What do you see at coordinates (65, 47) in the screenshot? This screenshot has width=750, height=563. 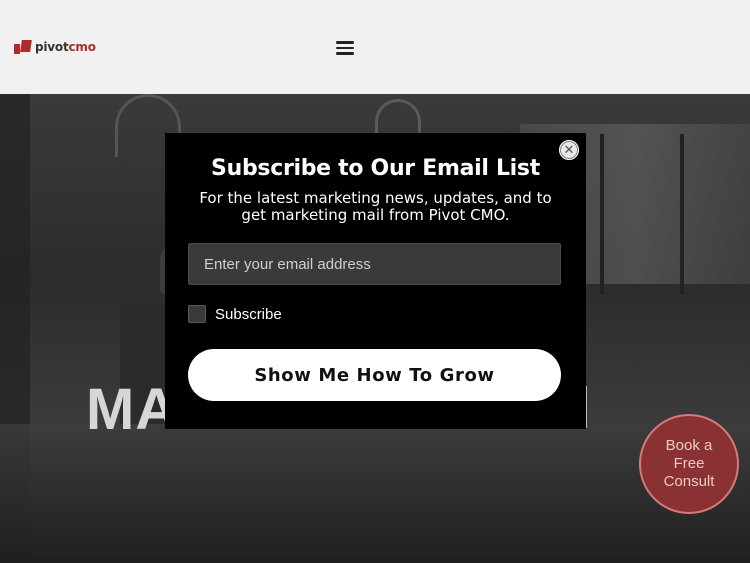 I see `logo-text: pivotcmo` at bounding box center [65, 47].